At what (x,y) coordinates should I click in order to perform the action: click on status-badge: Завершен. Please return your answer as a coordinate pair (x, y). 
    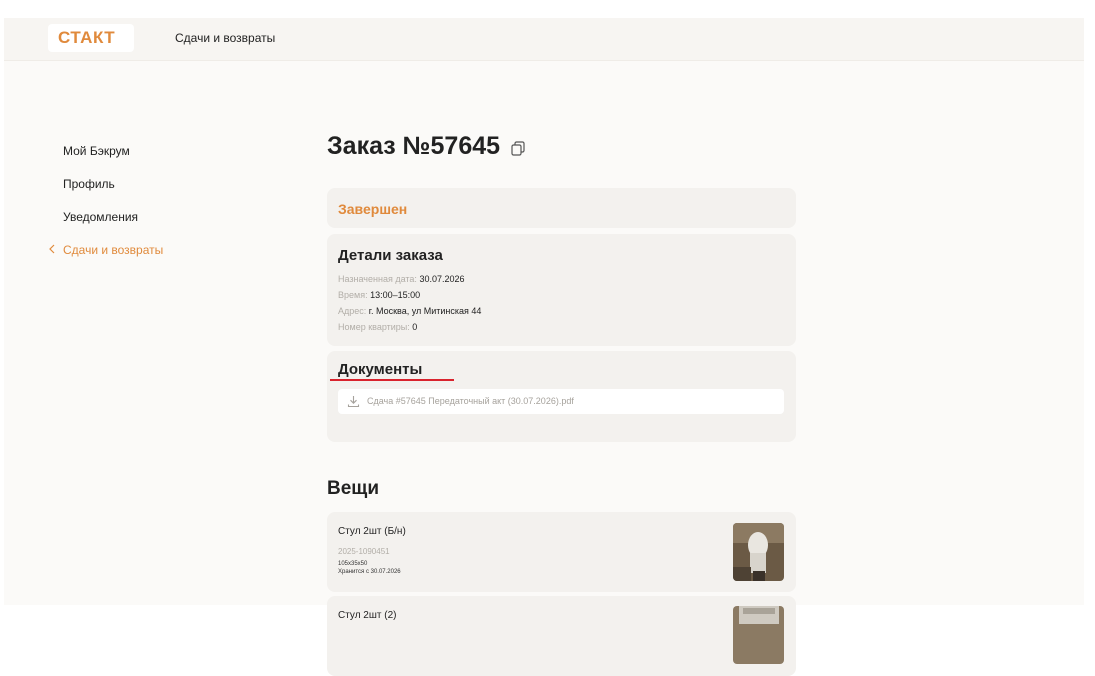
    Looking at the image, I should click on (373, 209).